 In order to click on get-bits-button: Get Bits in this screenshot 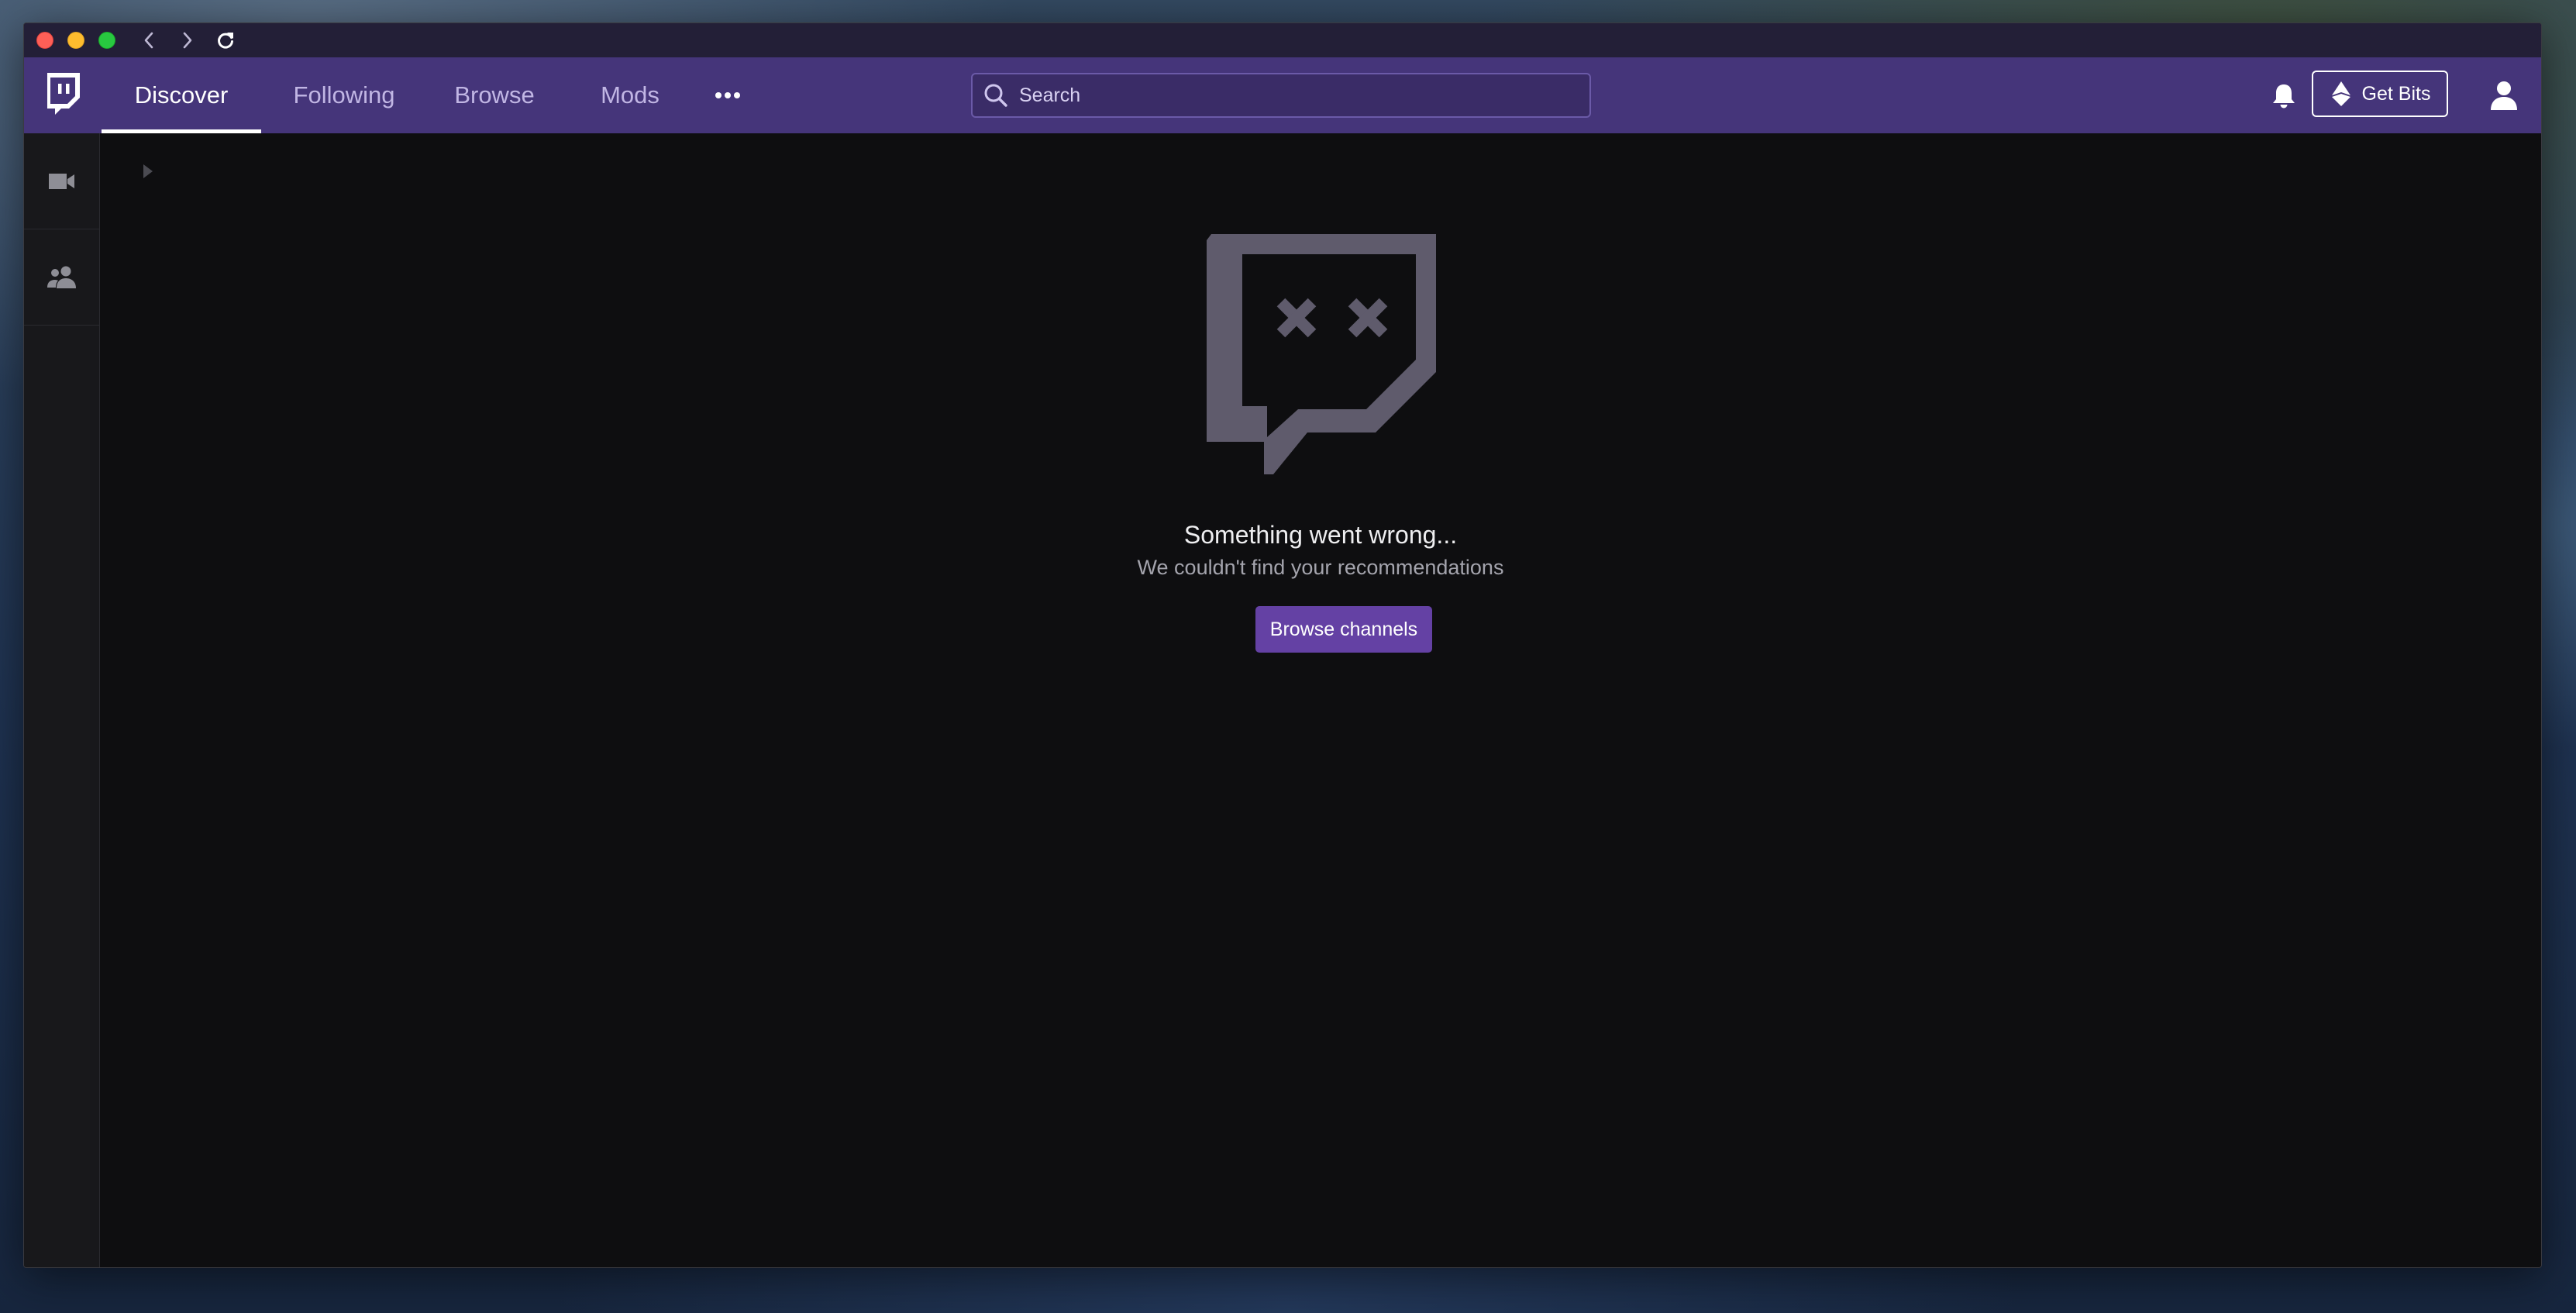, I will do `click(2380, 94)`.